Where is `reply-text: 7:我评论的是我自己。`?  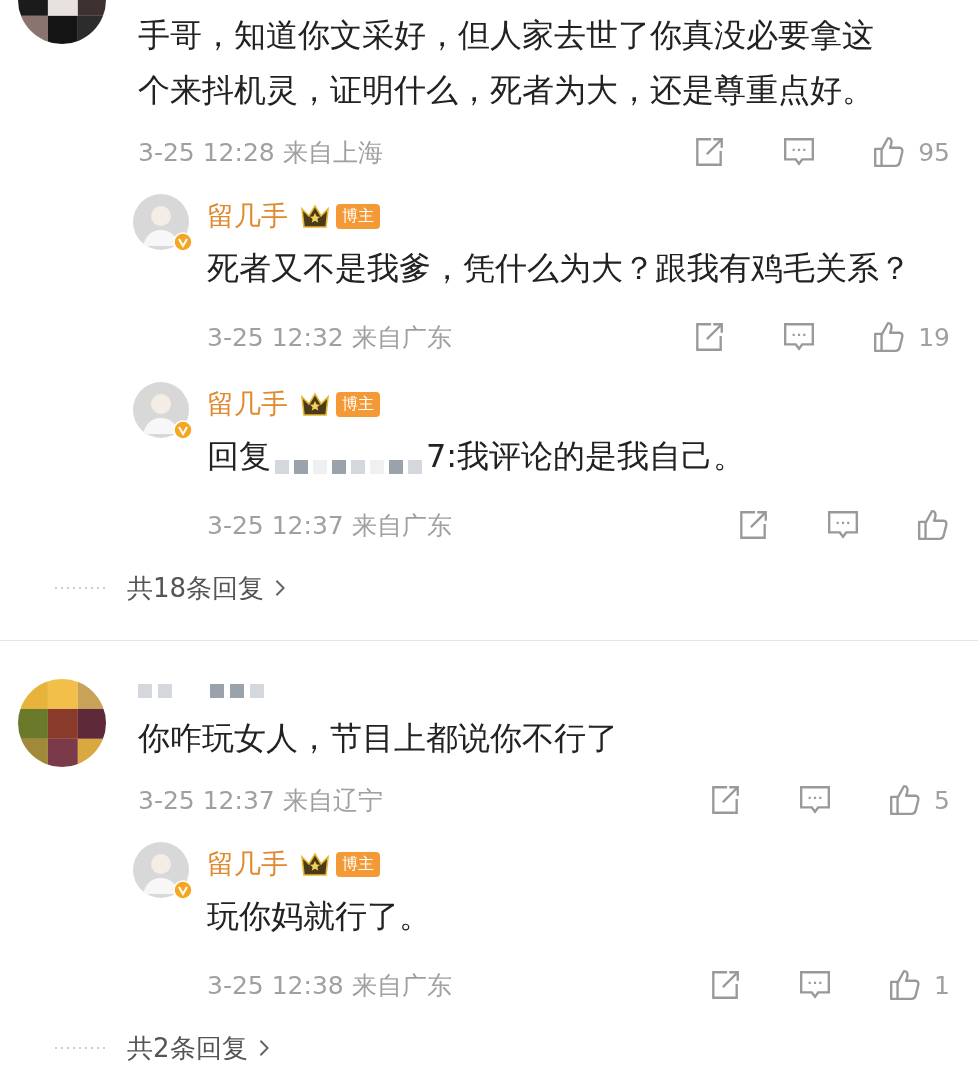
reply-text: 7:我评论的是我自己。 is located at coordinates (586, 456).